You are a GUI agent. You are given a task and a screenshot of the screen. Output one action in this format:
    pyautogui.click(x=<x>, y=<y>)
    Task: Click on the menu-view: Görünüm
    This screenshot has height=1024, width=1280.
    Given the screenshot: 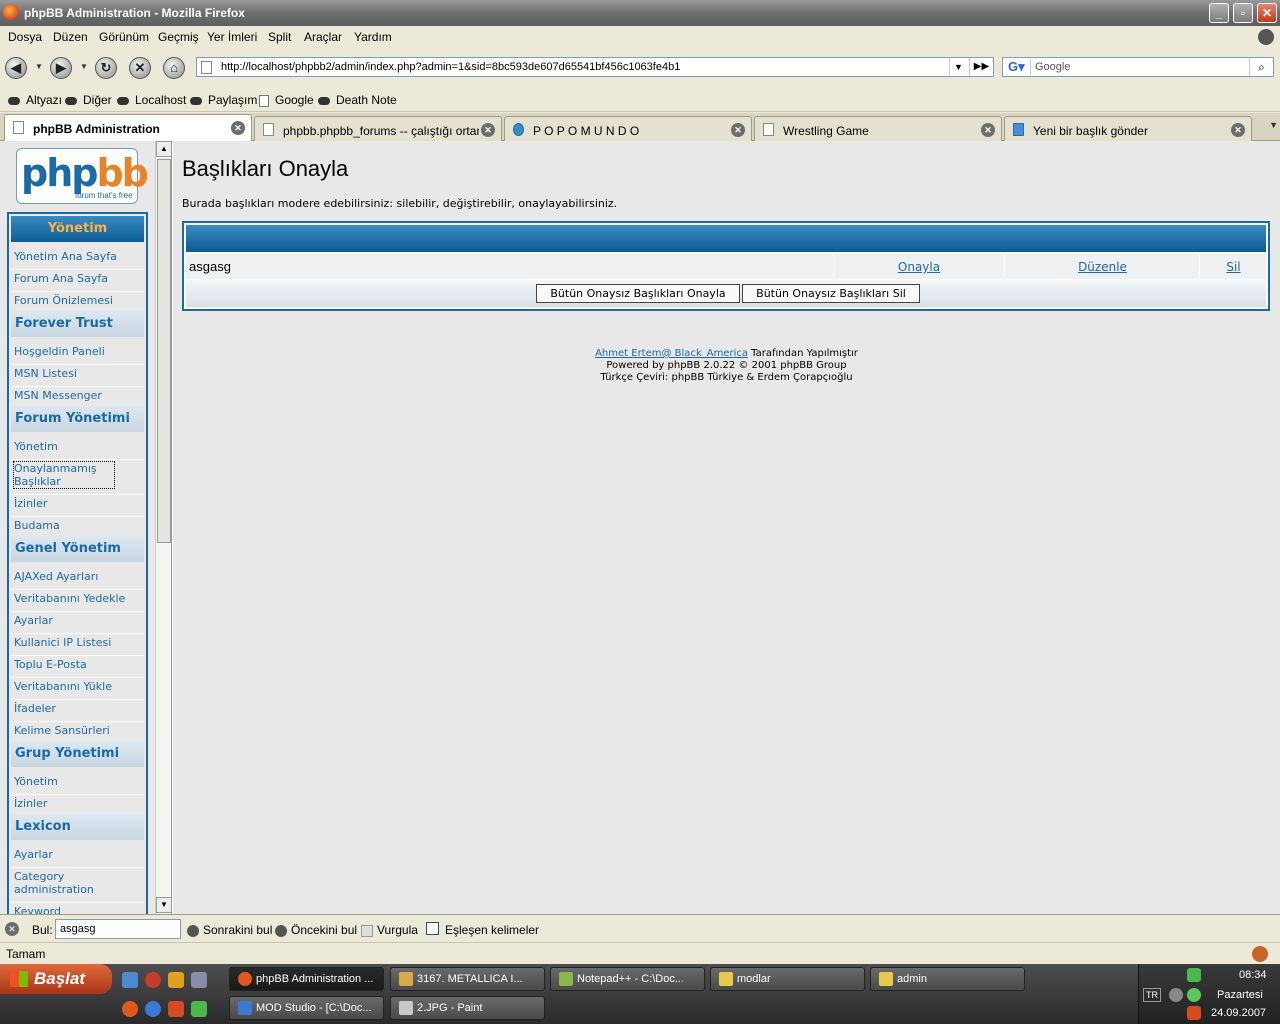 What is the action you would take?
    pyautogui.click(x=124, y=37)
    